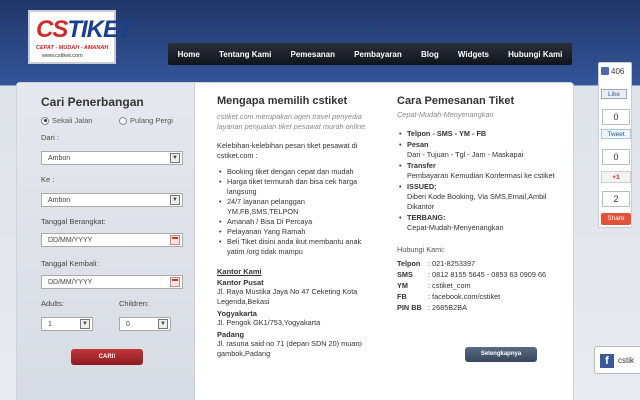  Describe the element at coordinates (134, 303) in the screenshot. I see `children-label: Children:` at that location.